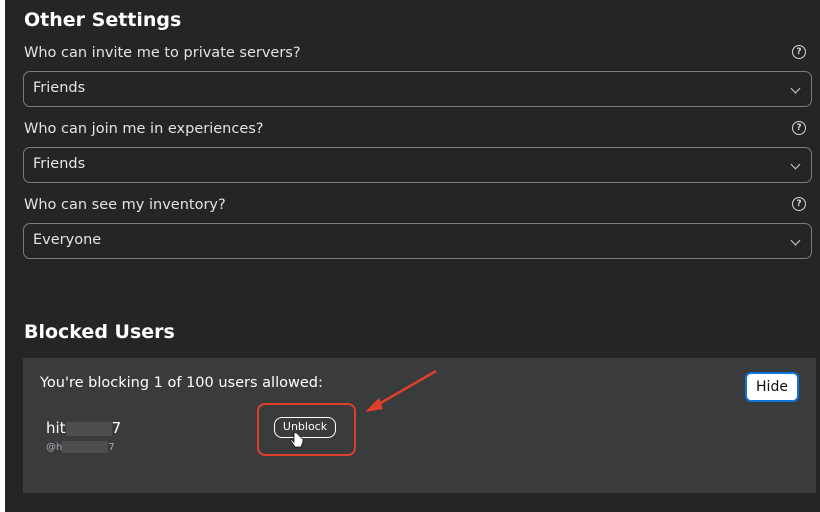 This screenshot has height=512, width=820. Describe the element at coordinates (305, 427) in the screenshot. I see `unblock-button: Unblock` at that location.